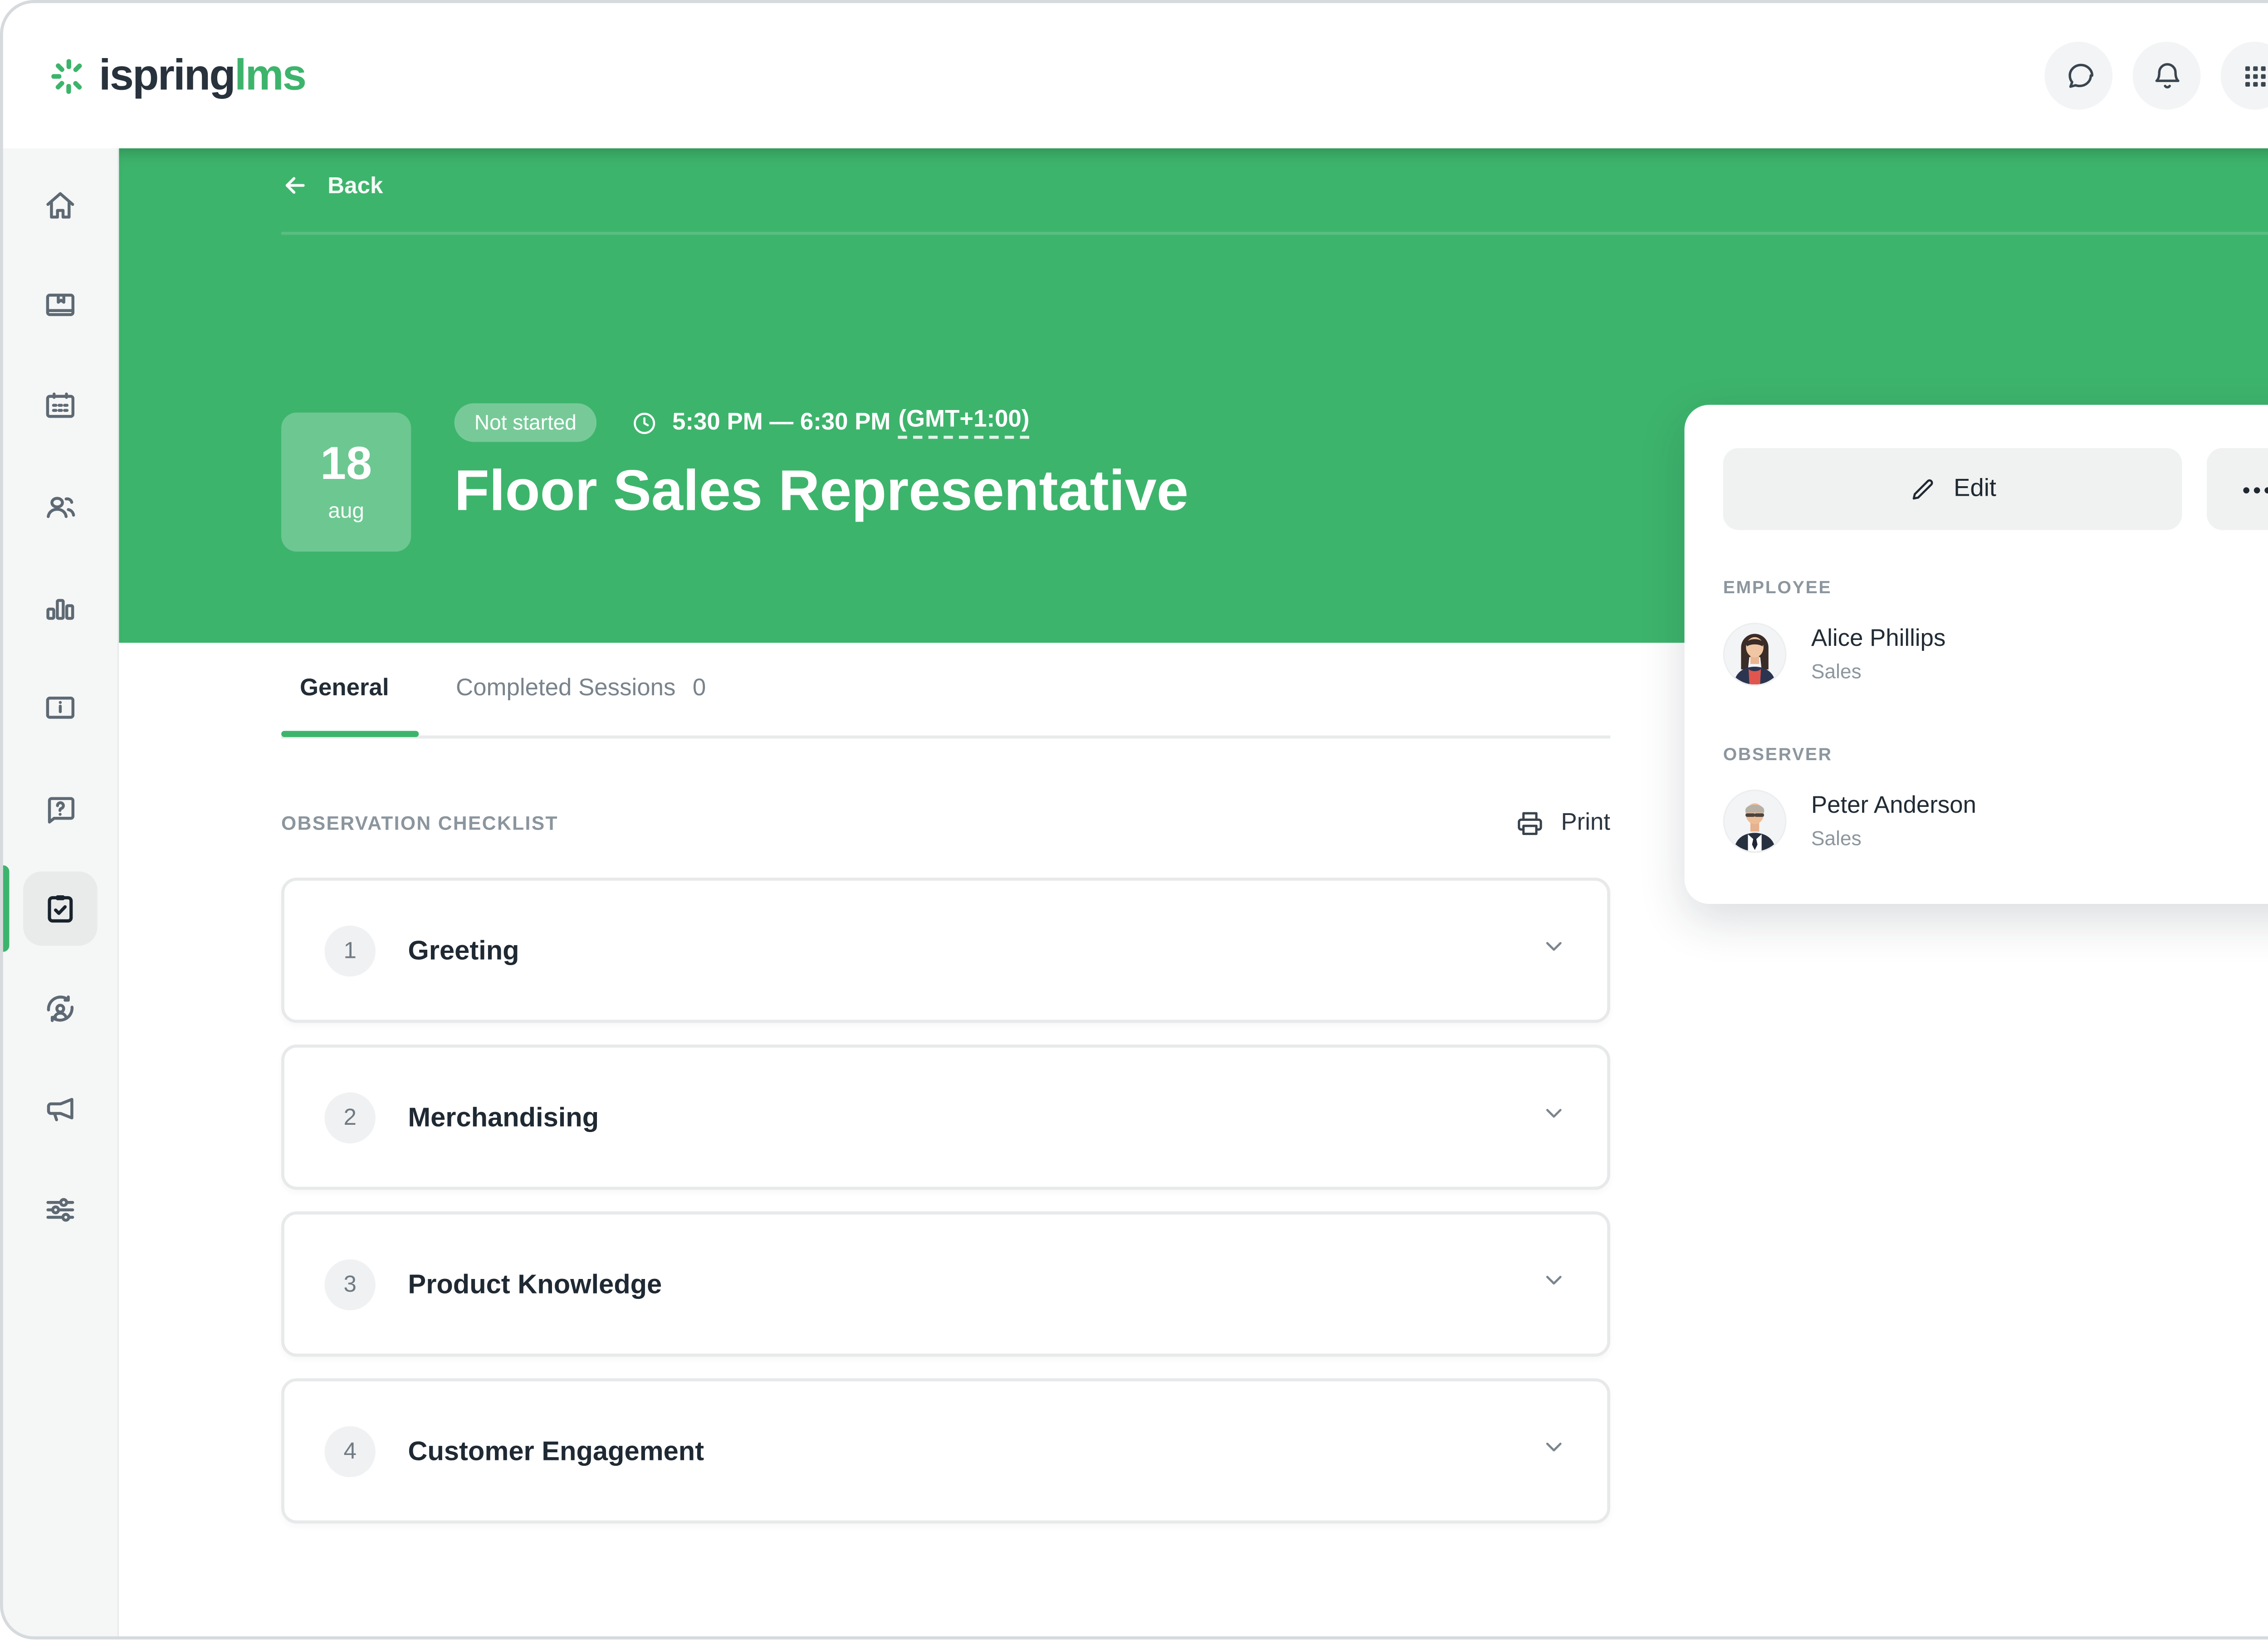 This screenshot has height=1640, width=2268. What do you see at coordinates (566, 688) in the screenshot?
I see `tab-completed-label: Completed Sessions` at bounding box center [566, 688].